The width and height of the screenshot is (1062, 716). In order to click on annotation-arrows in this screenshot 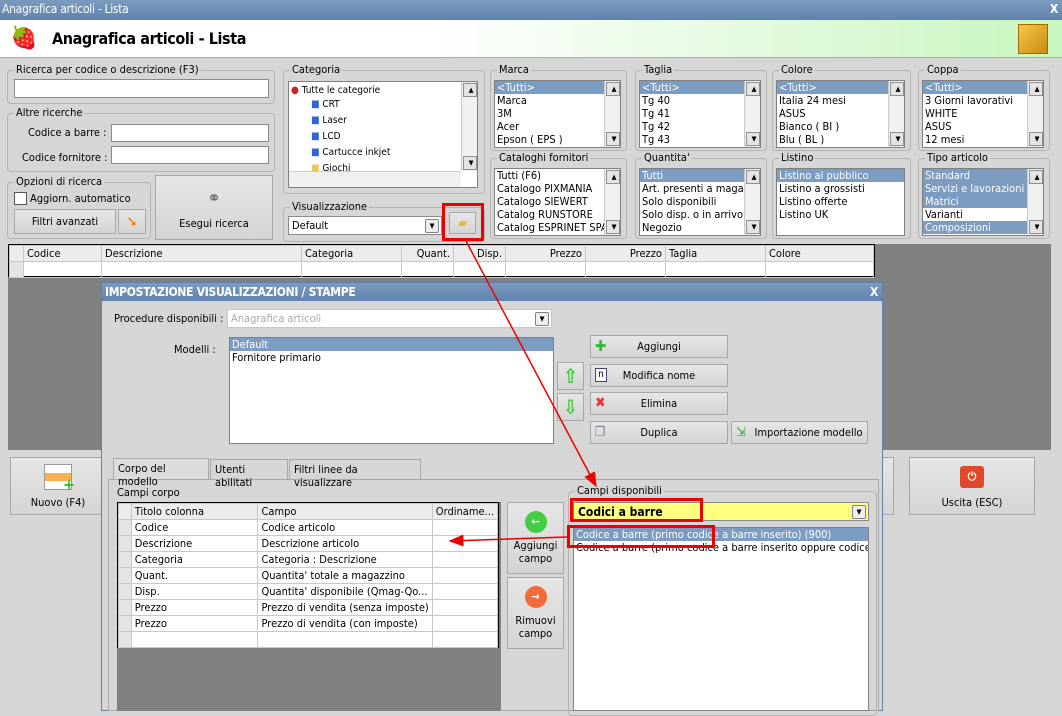, I will do `click(522, 393)`.